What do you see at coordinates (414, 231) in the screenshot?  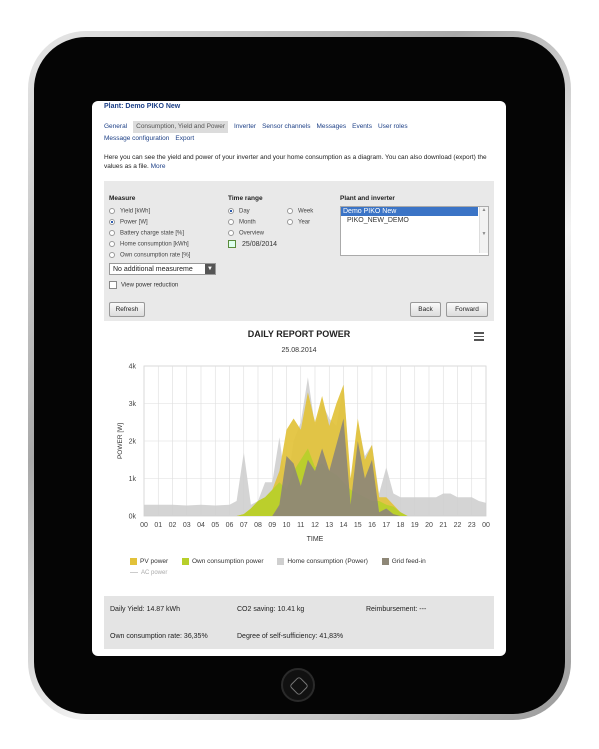 I see `plant-inverter-list: Demo PIKO New PIKO_NEW_DEMO ▲ ▼` at bounding box center [414, 231].